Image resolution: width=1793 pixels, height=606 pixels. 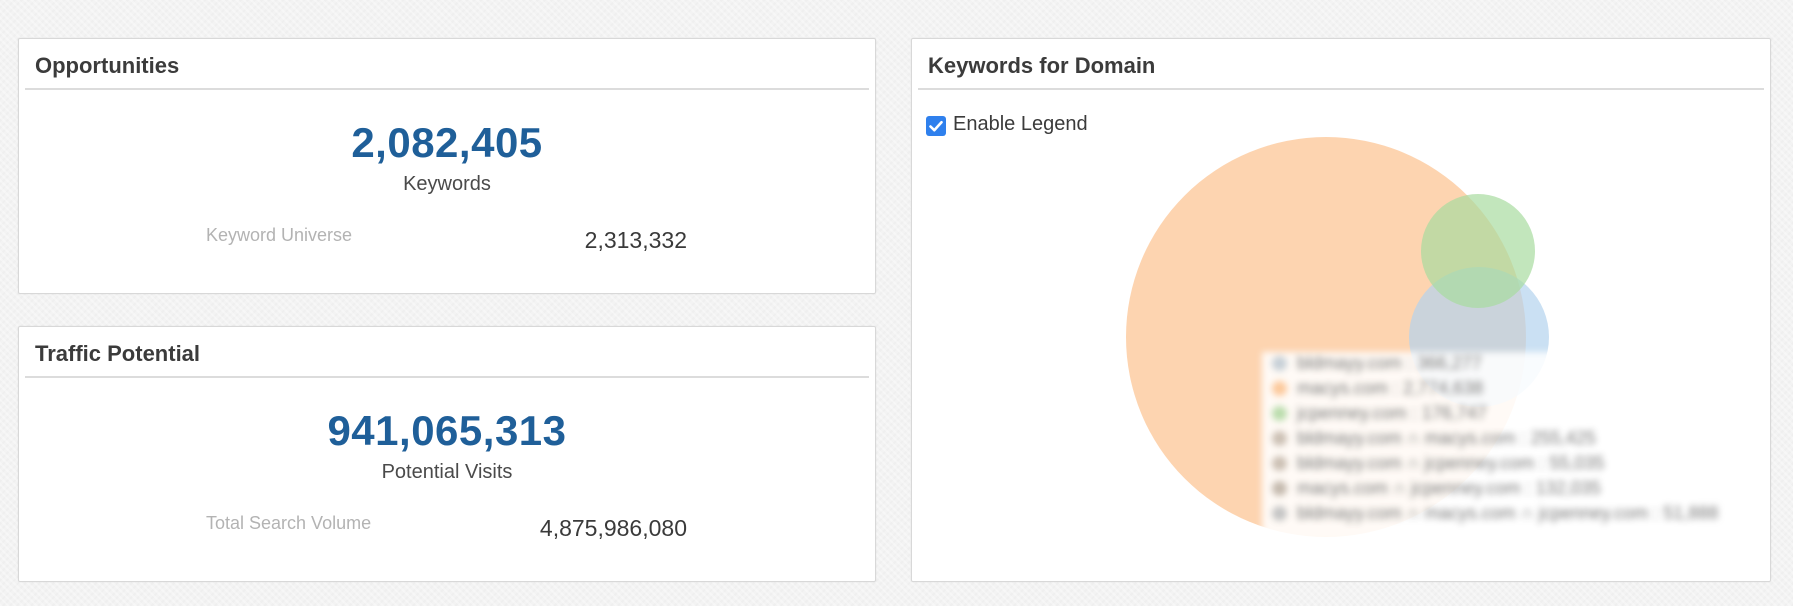 I want to click on keywords-count: 2,082,405, so click(x=447, y=142).